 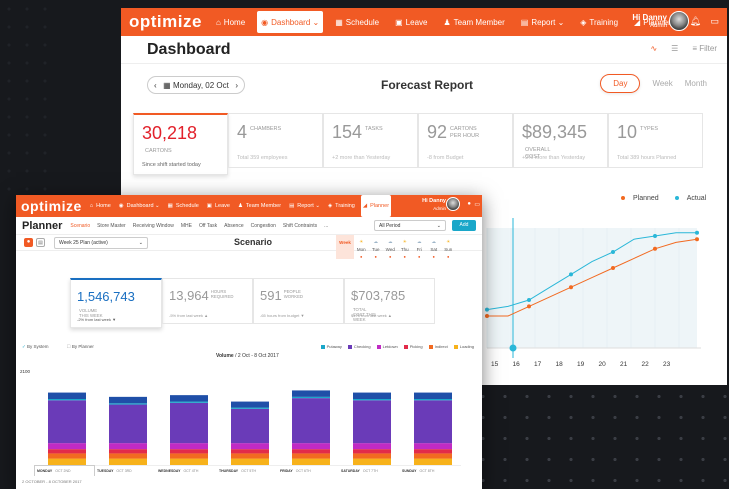 What do you see at coordinates (448, 247) in the screenshot?
I see `day-sun: ☀ Sun ●` at bounding box center [448, 247].